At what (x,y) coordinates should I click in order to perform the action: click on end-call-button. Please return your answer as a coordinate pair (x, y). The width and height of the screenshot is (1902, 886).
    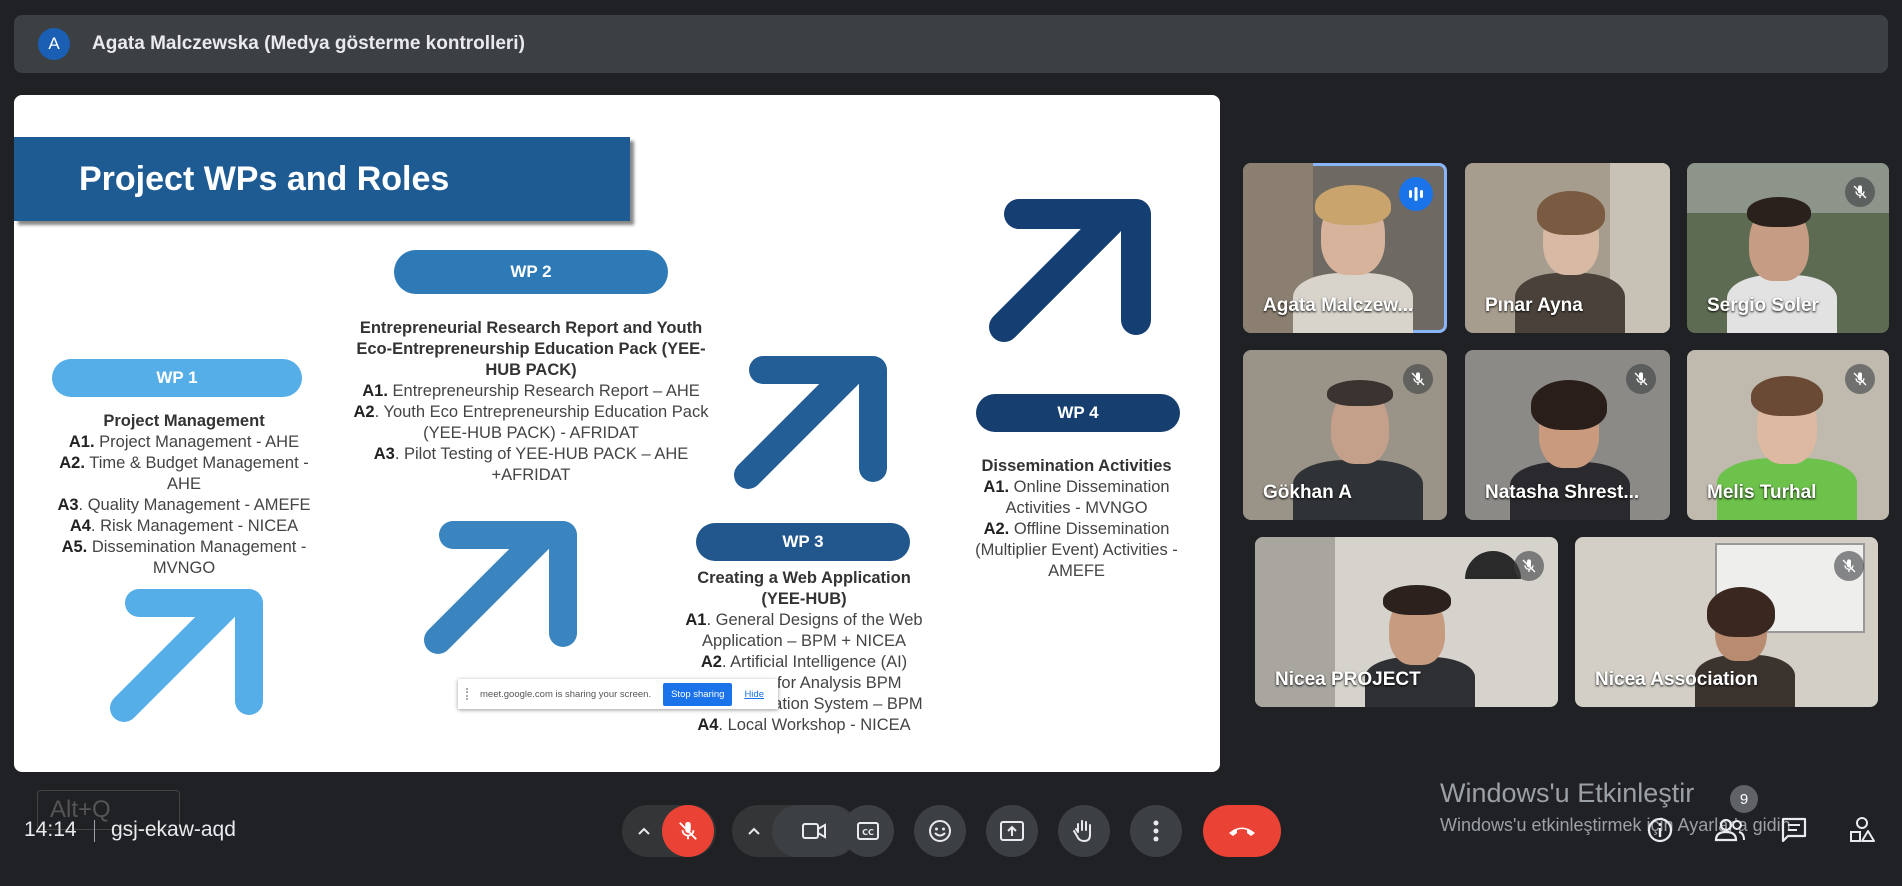
    Looking at the image, I should click on (1242, 831).